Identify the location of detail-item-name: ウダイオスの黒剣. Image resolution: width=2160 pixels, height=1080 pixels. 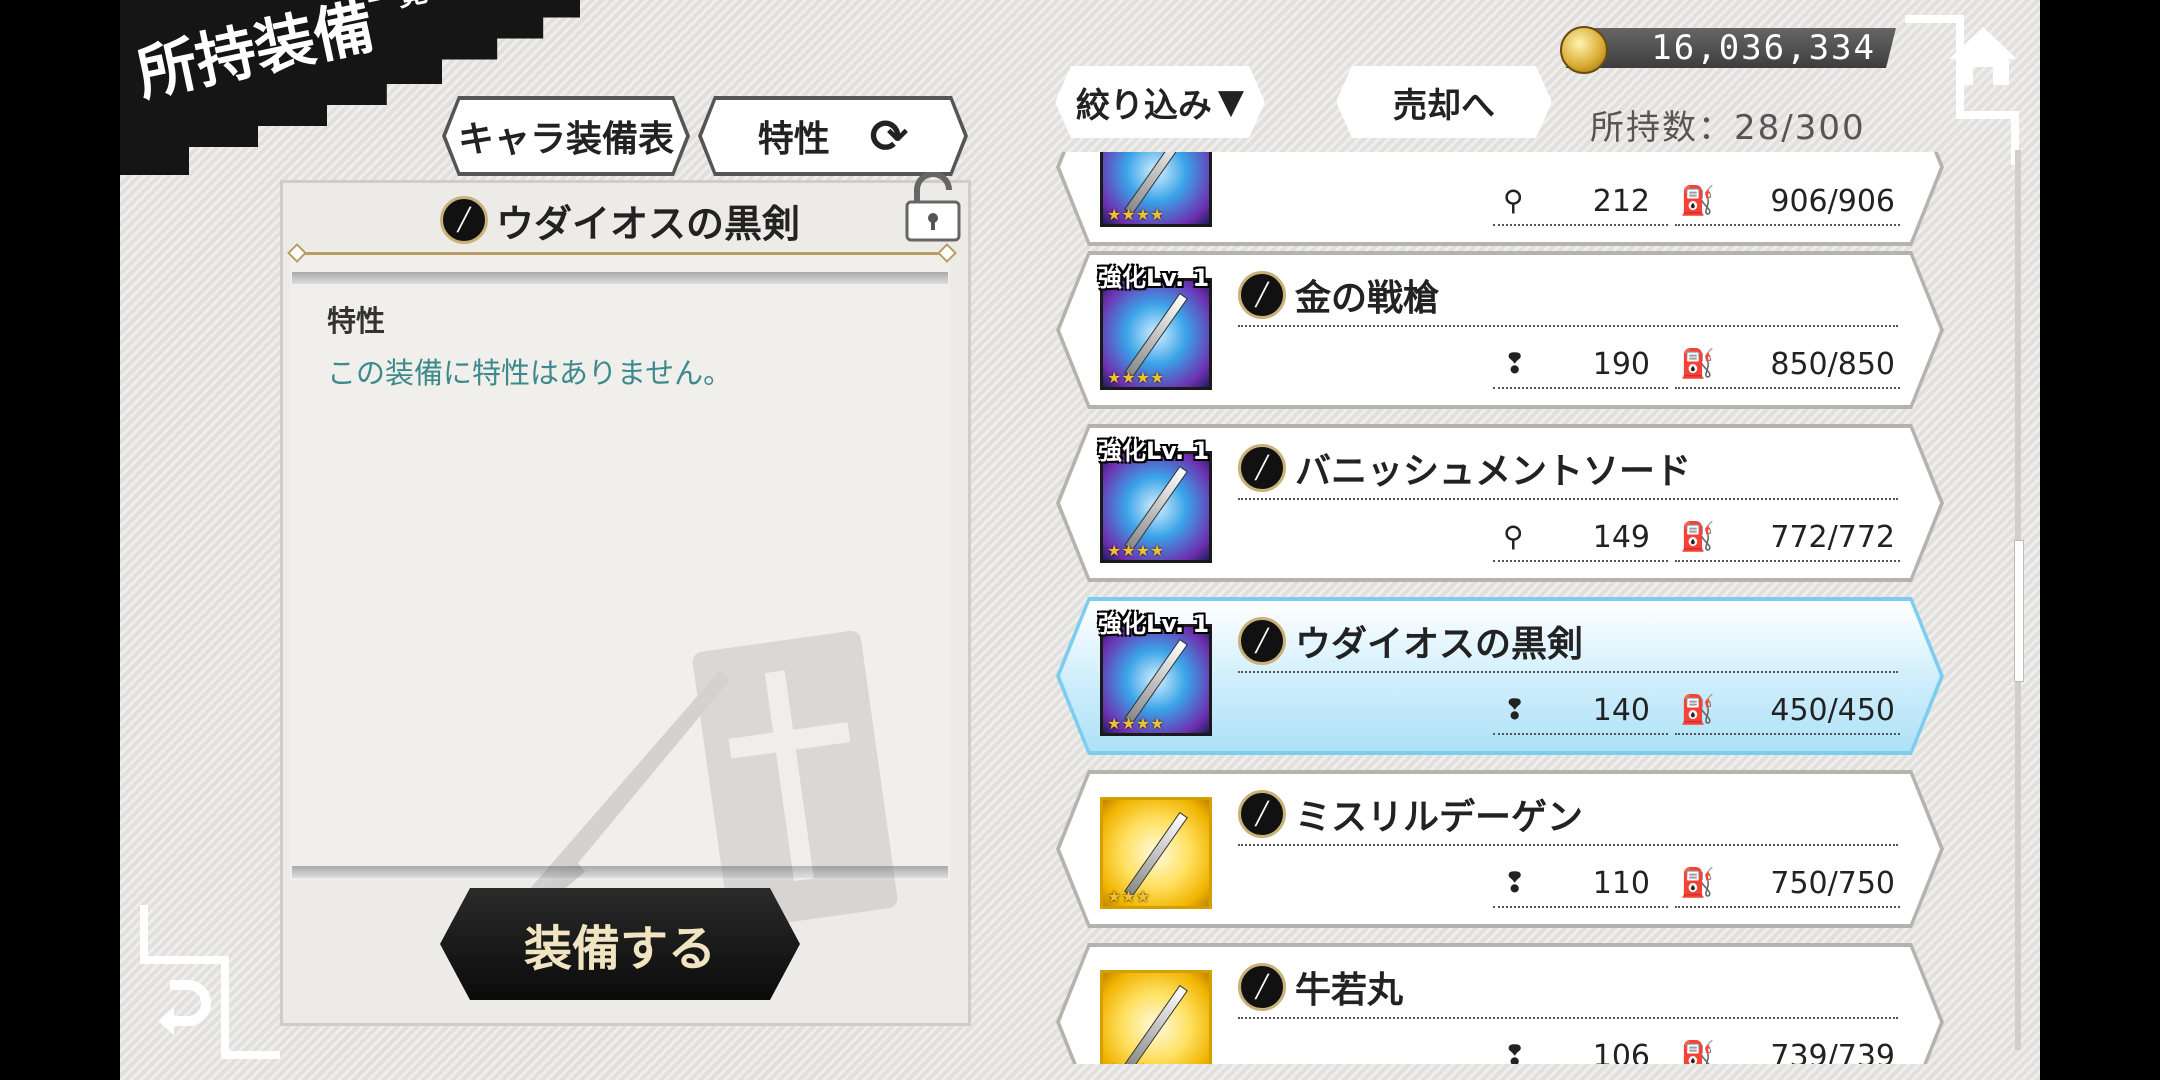
(647, 223).